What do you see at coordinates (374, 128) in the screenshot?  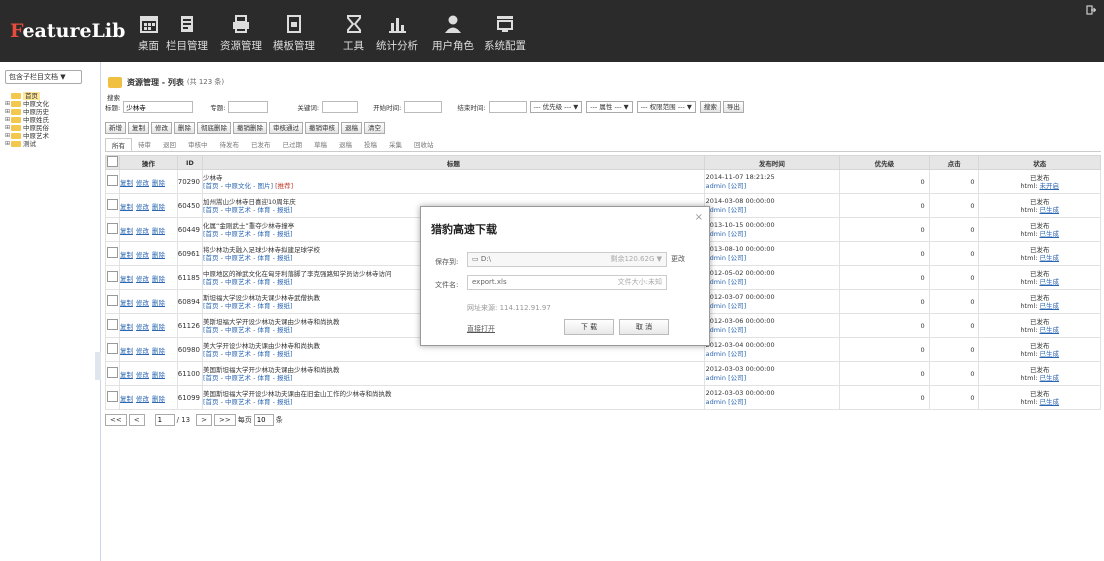 I see `action-button: 清空` at bounding box center [374, 128].